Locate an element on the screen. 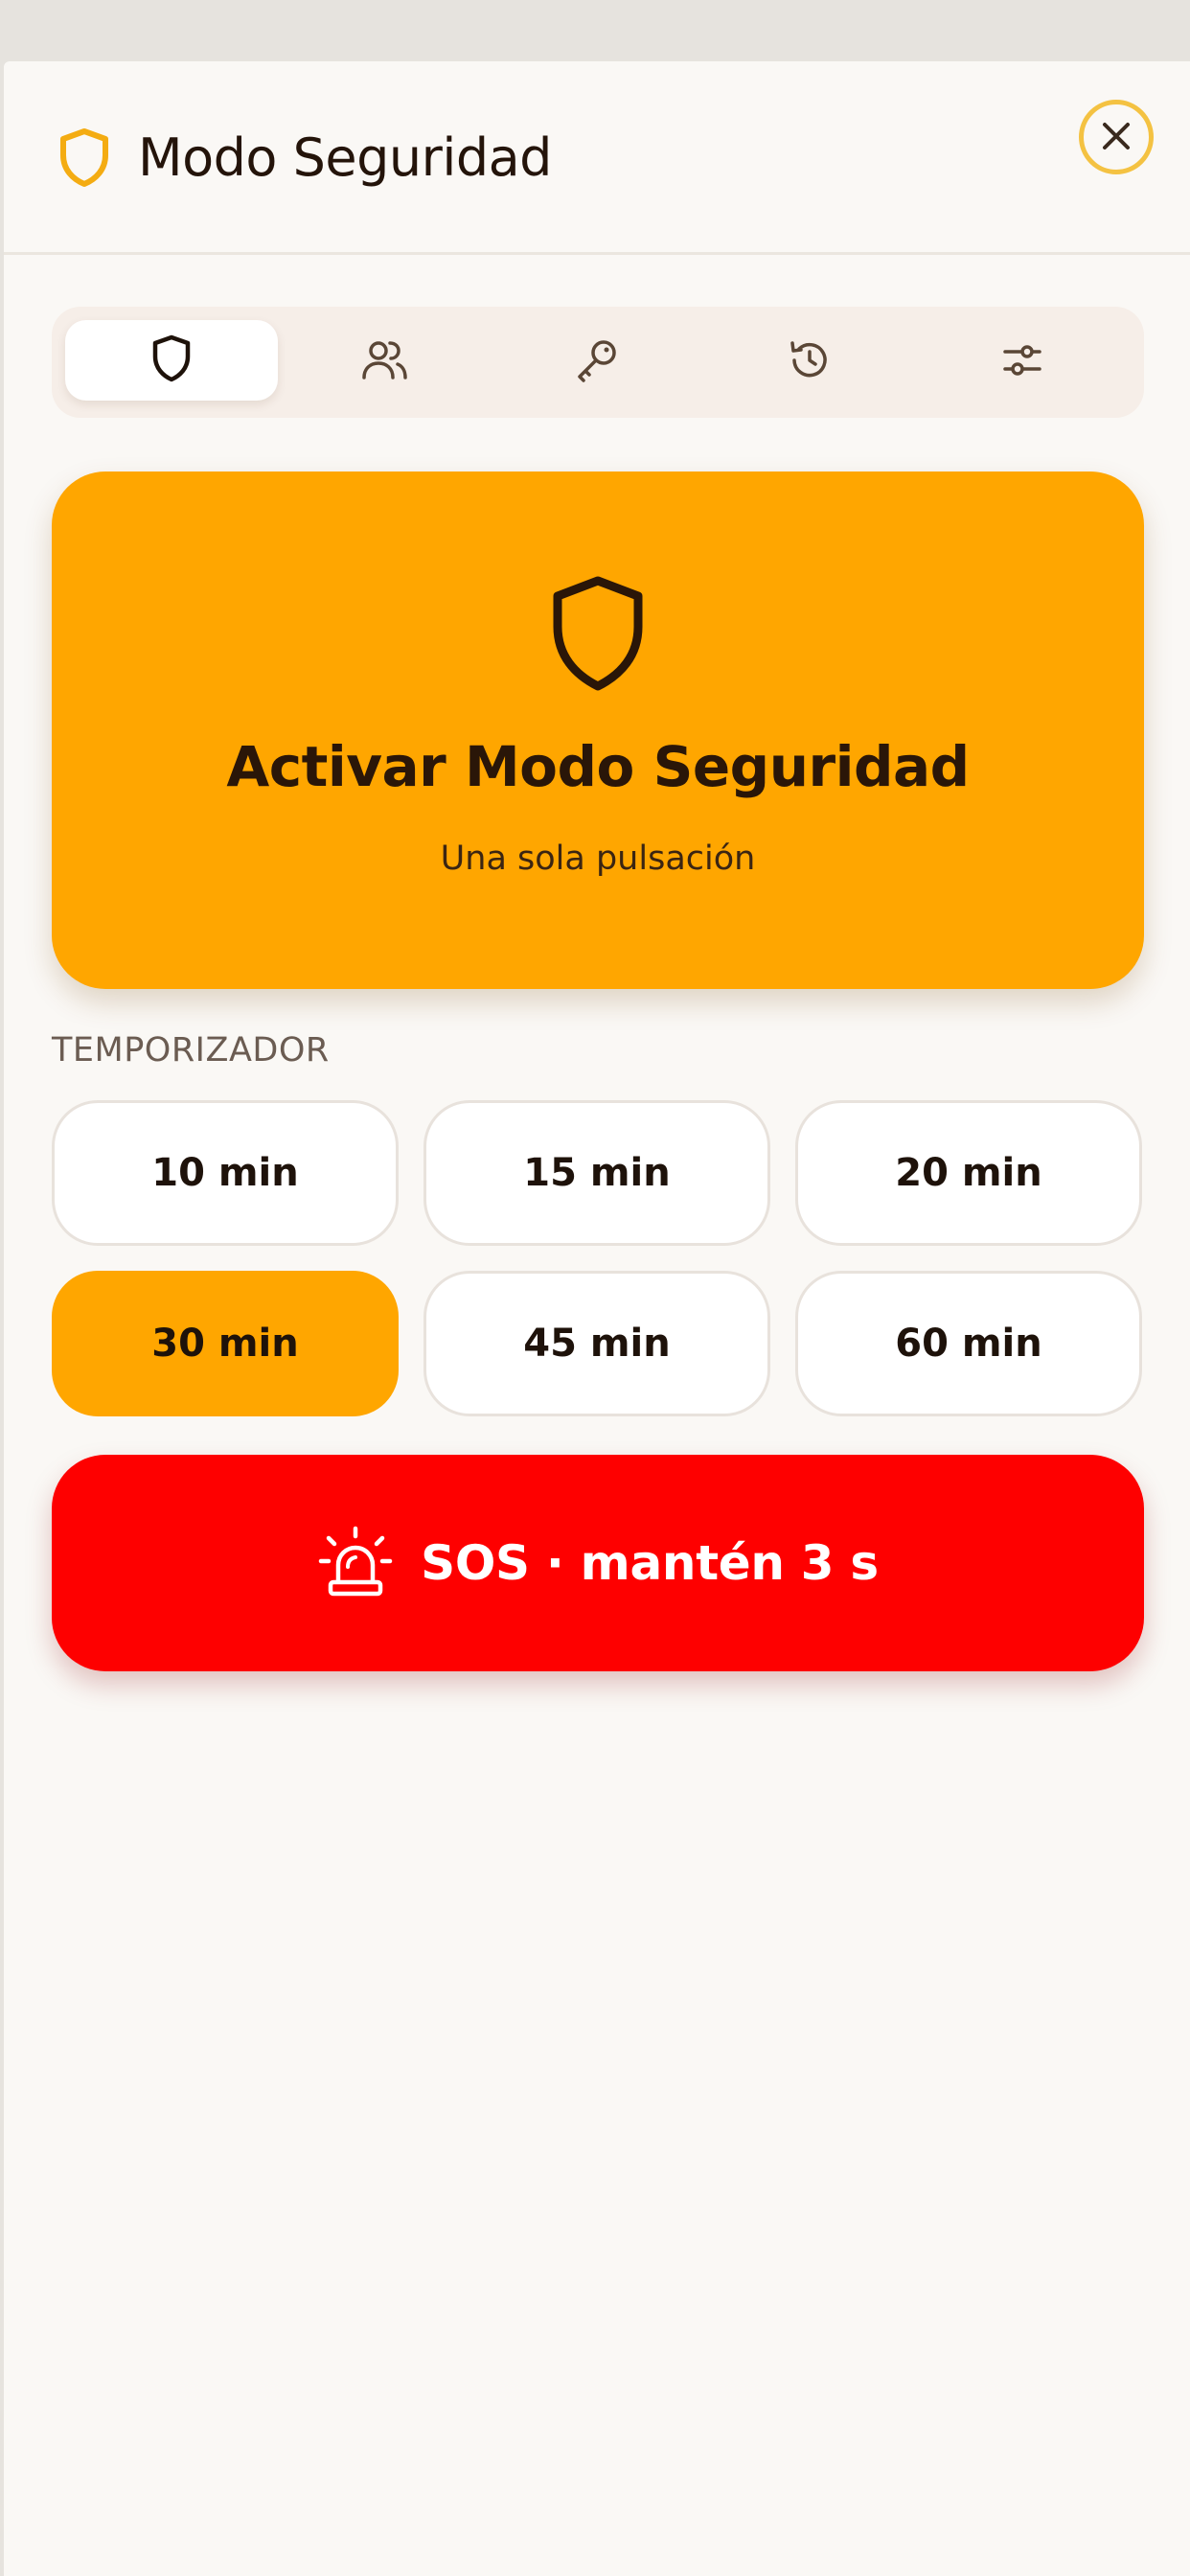 Image resolution: width=1190 pixels, height=2576 pixels. close-icon is located at coordinates (1116, 137).